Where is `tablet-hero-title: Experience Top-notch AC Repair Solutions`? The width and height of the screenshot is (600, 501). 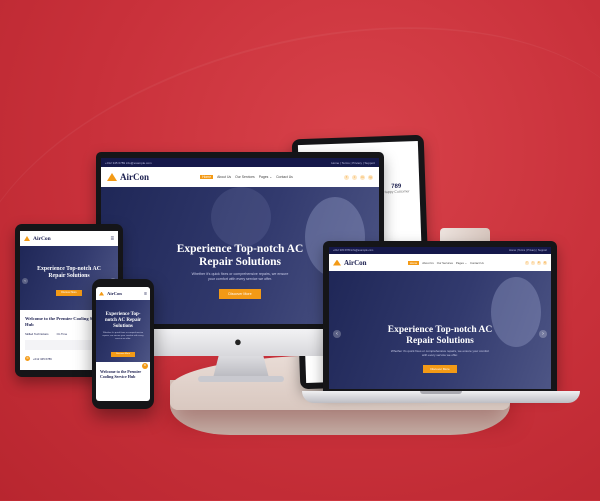
tablet-hero-title: Experience Top-notch AC Repair Solutions is located at coordinates (69, 272).